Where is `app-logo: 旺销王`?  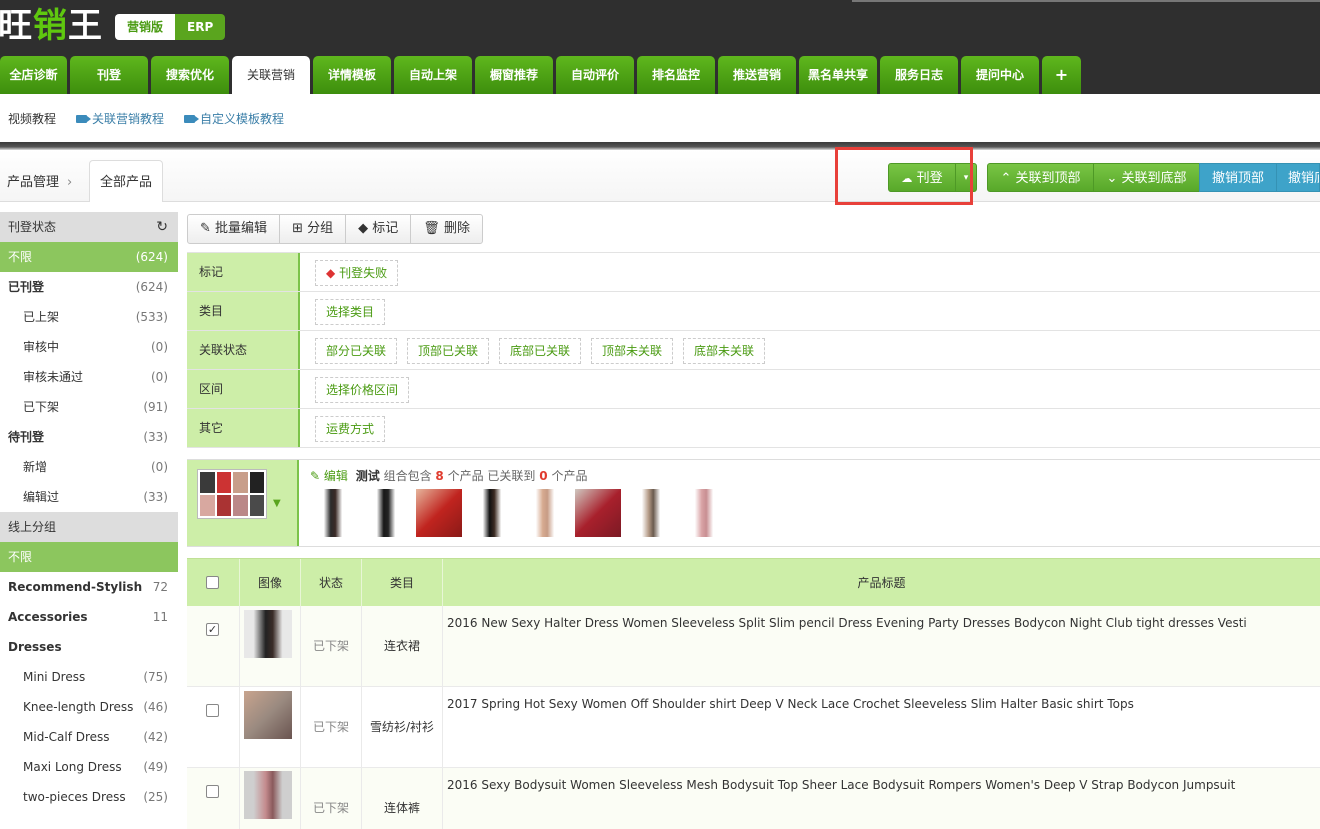 app-logo: 旺销王 is located at coordinates (51, 23).